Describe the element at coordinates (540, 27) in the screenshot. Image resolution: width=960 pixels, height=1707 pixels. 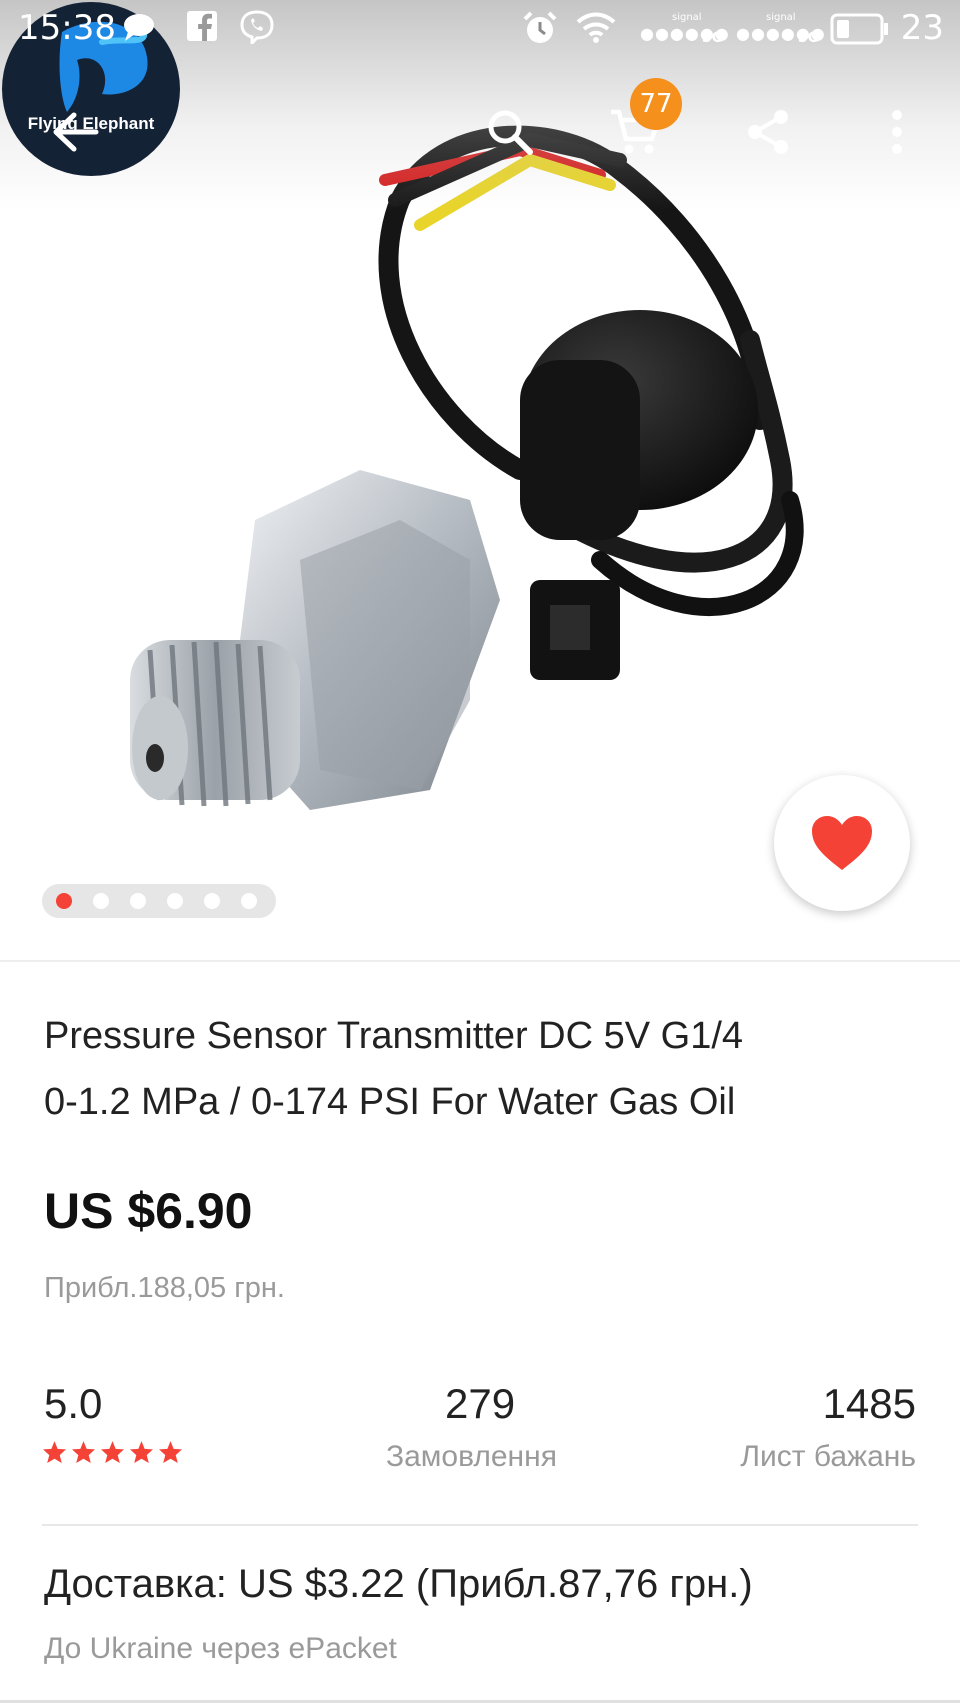
I see `alarm-icon` at that location.